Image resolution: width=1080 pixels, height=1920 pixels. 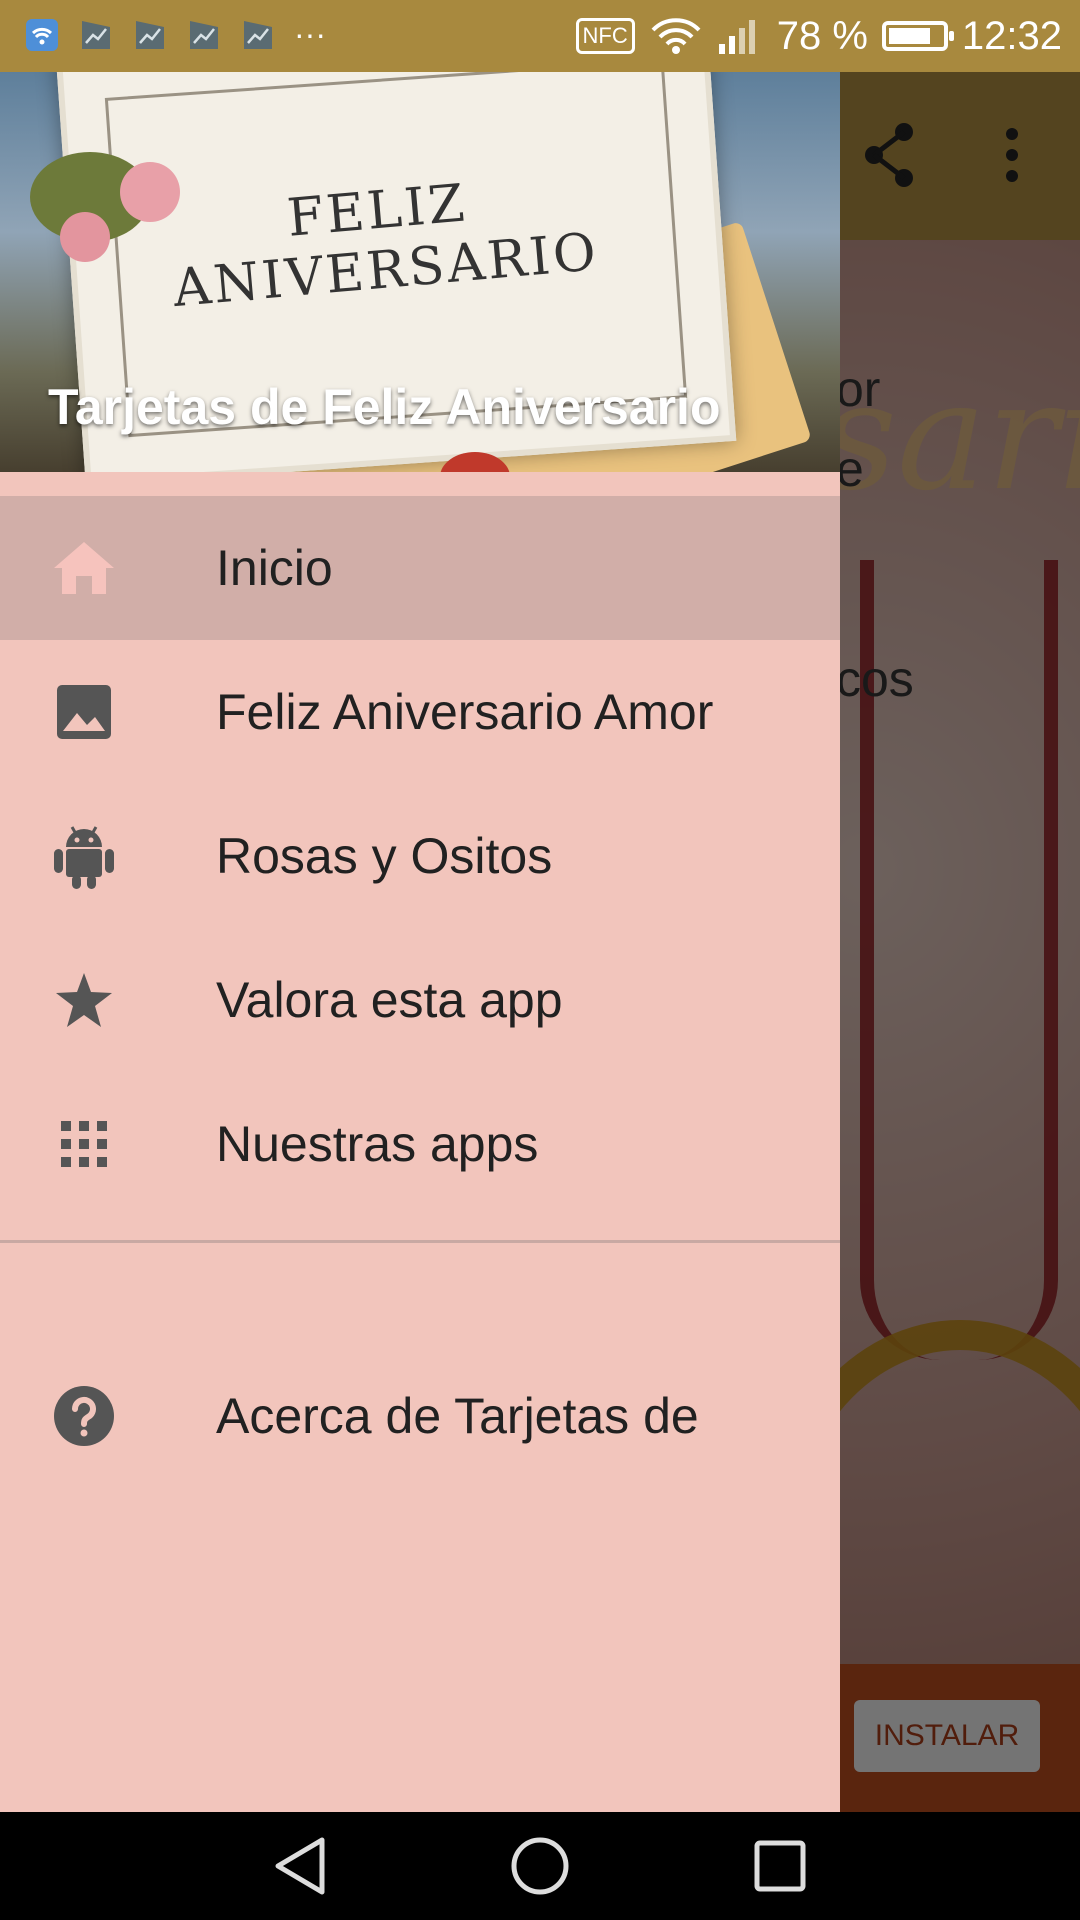 I want to click on menu-item-label: Acerca de Tarjetas de, so click(x=457, y=1416).